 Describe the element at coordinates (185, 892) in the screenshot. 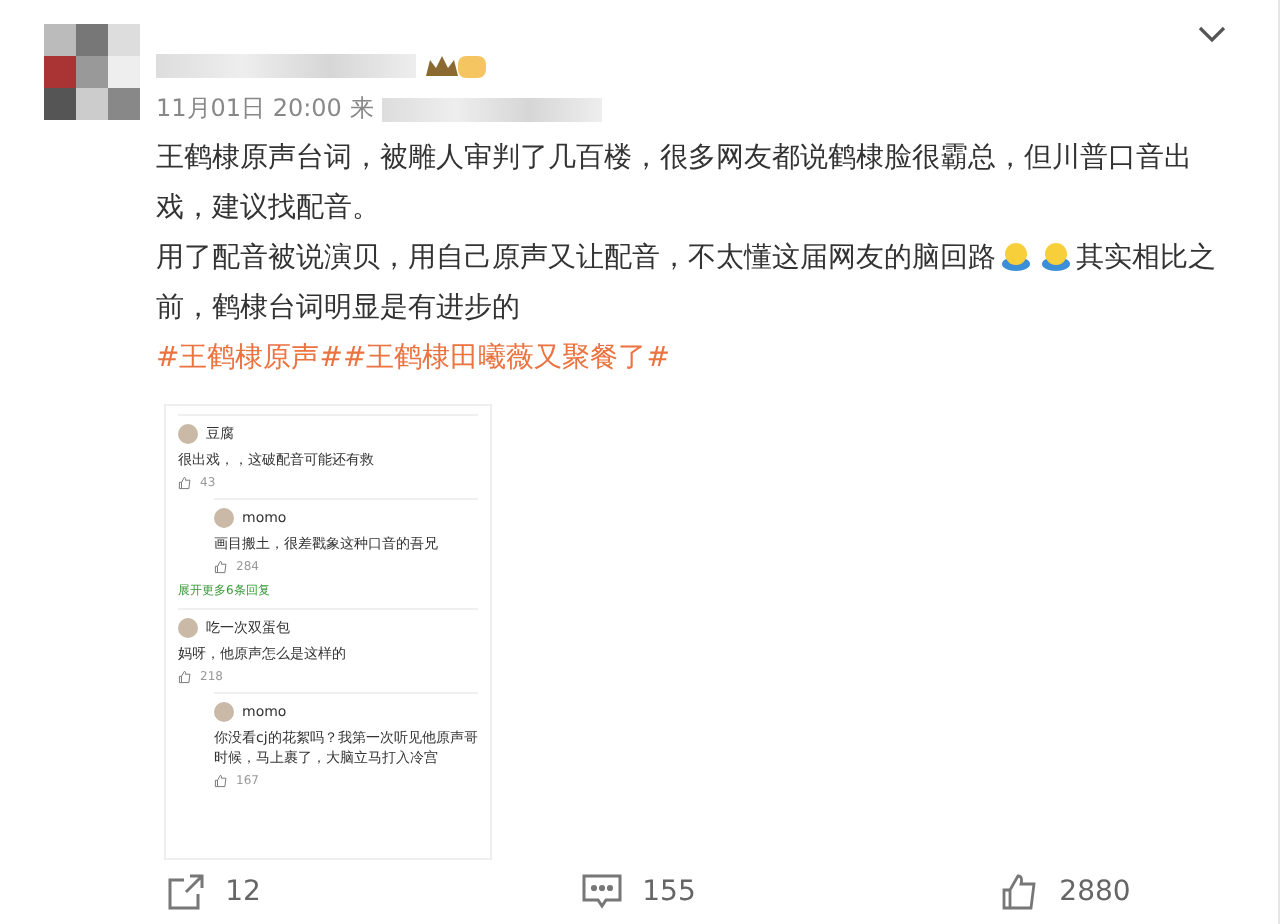

I see `share-icon` at that location.